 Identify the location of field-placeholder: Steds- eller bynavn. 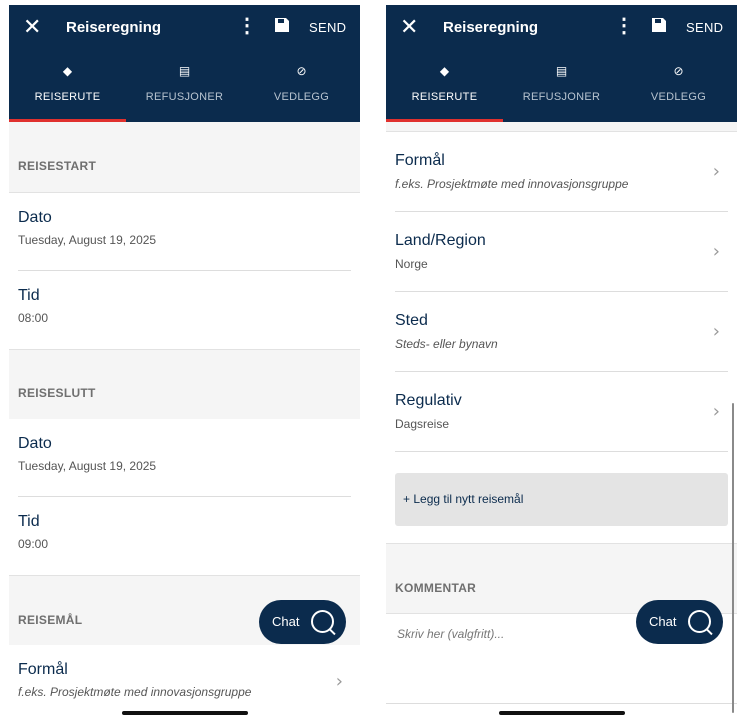
(446, 344).